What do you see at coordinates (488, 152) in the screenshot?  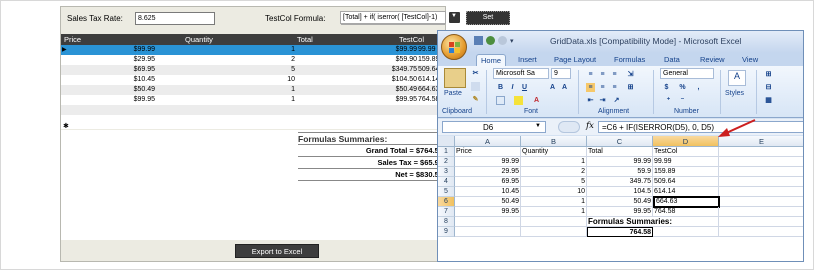 I see `cell-a1: Price` at bounding box center [488, 152].